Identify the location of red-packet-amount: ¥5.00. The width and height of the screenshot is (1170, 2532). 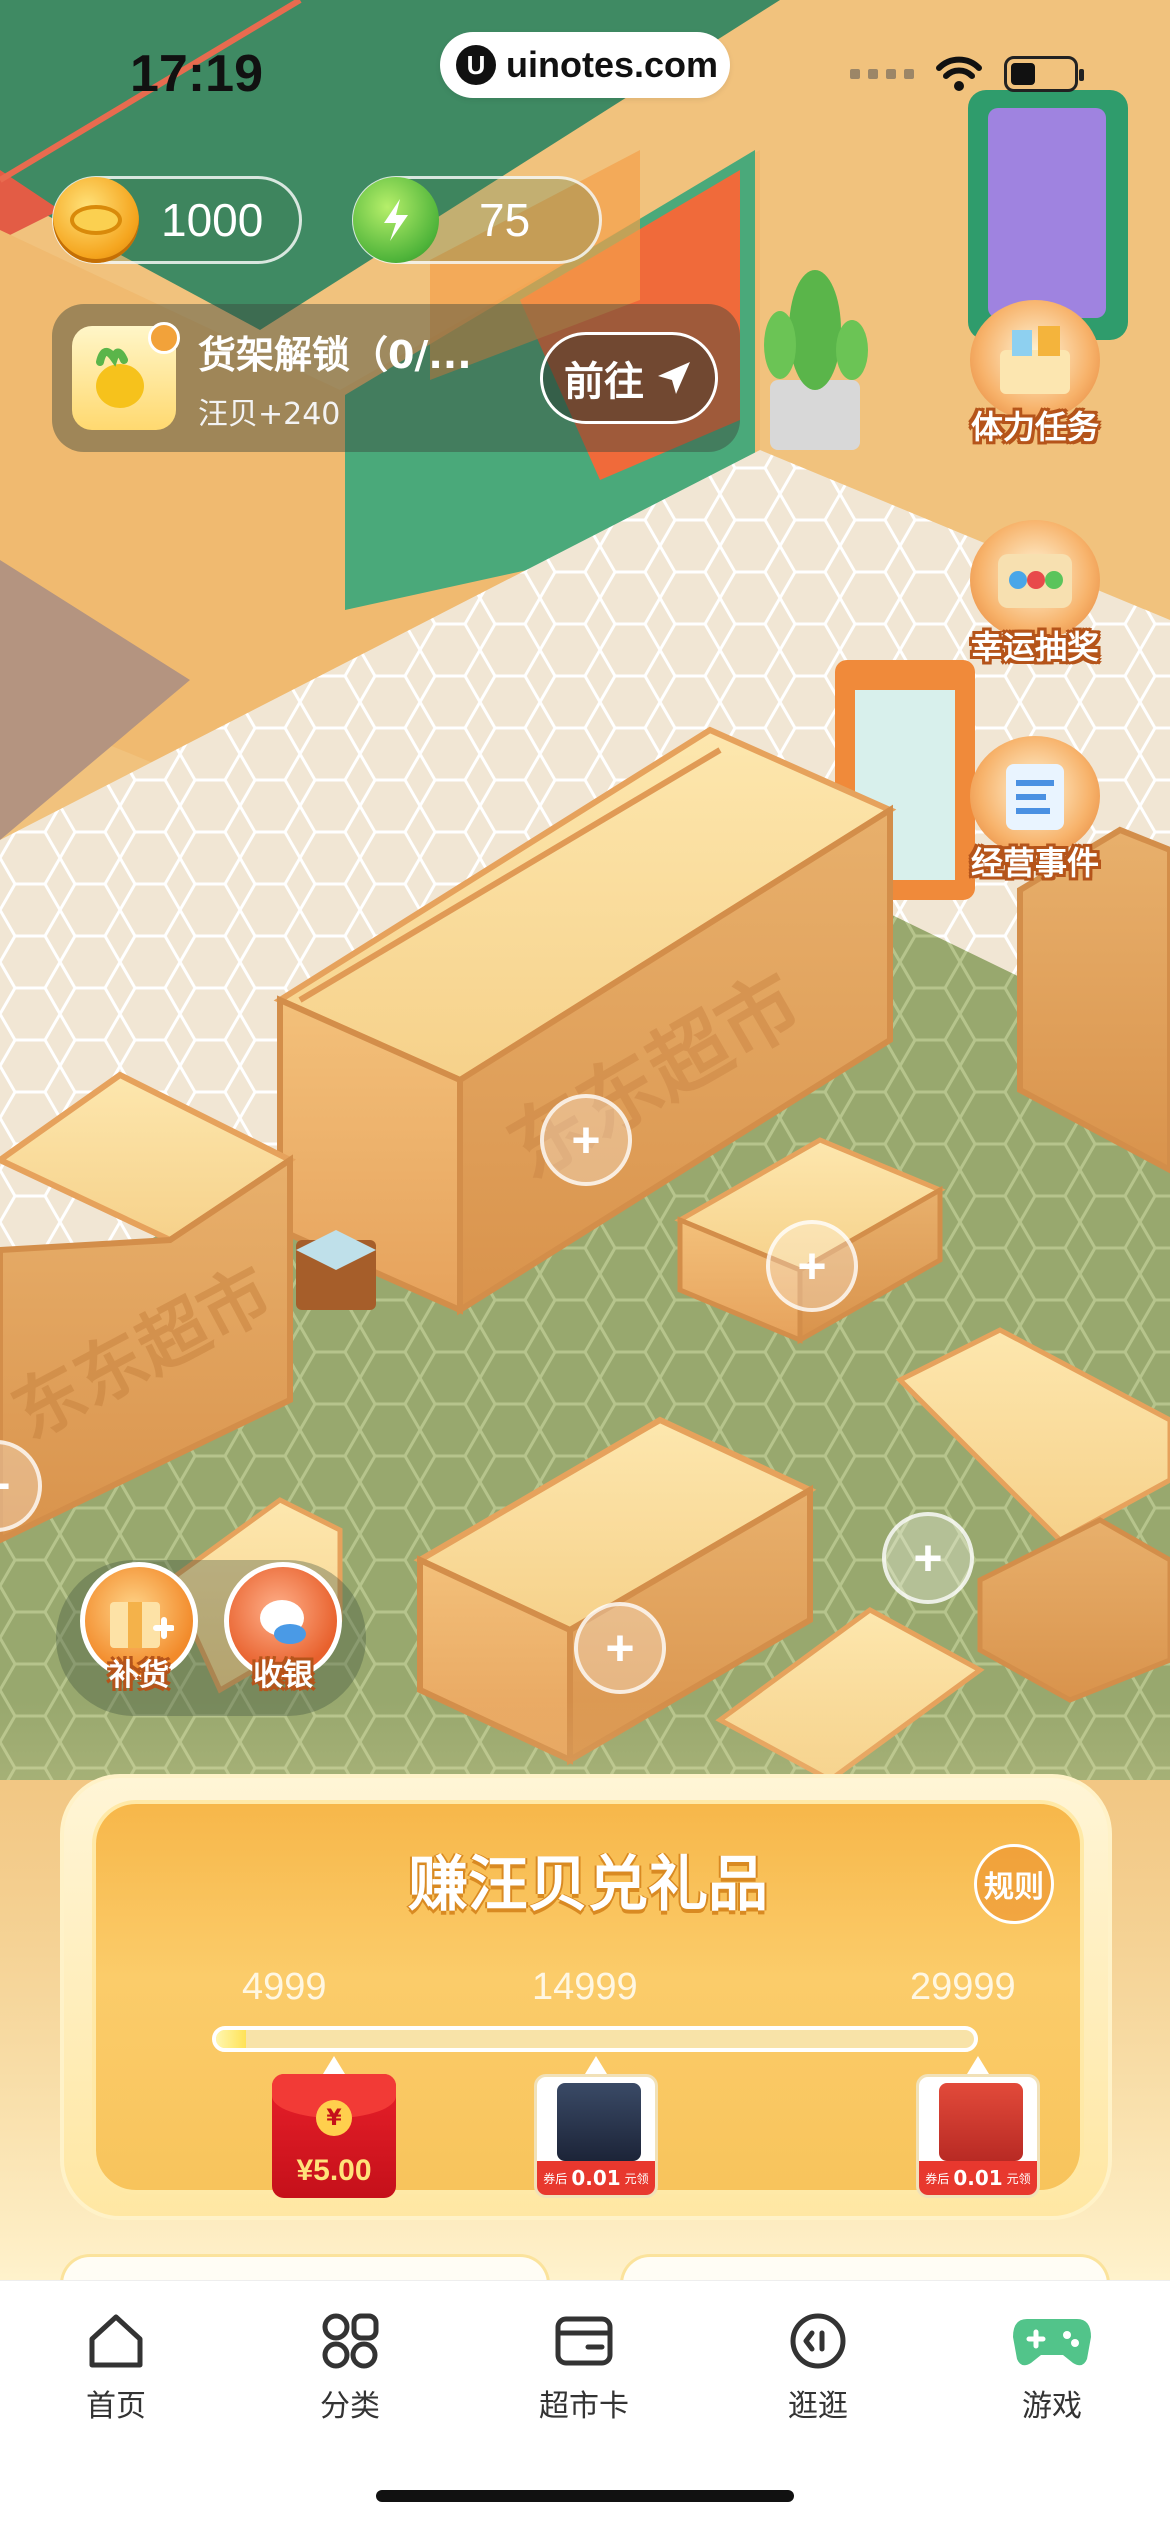
(334, 2170).